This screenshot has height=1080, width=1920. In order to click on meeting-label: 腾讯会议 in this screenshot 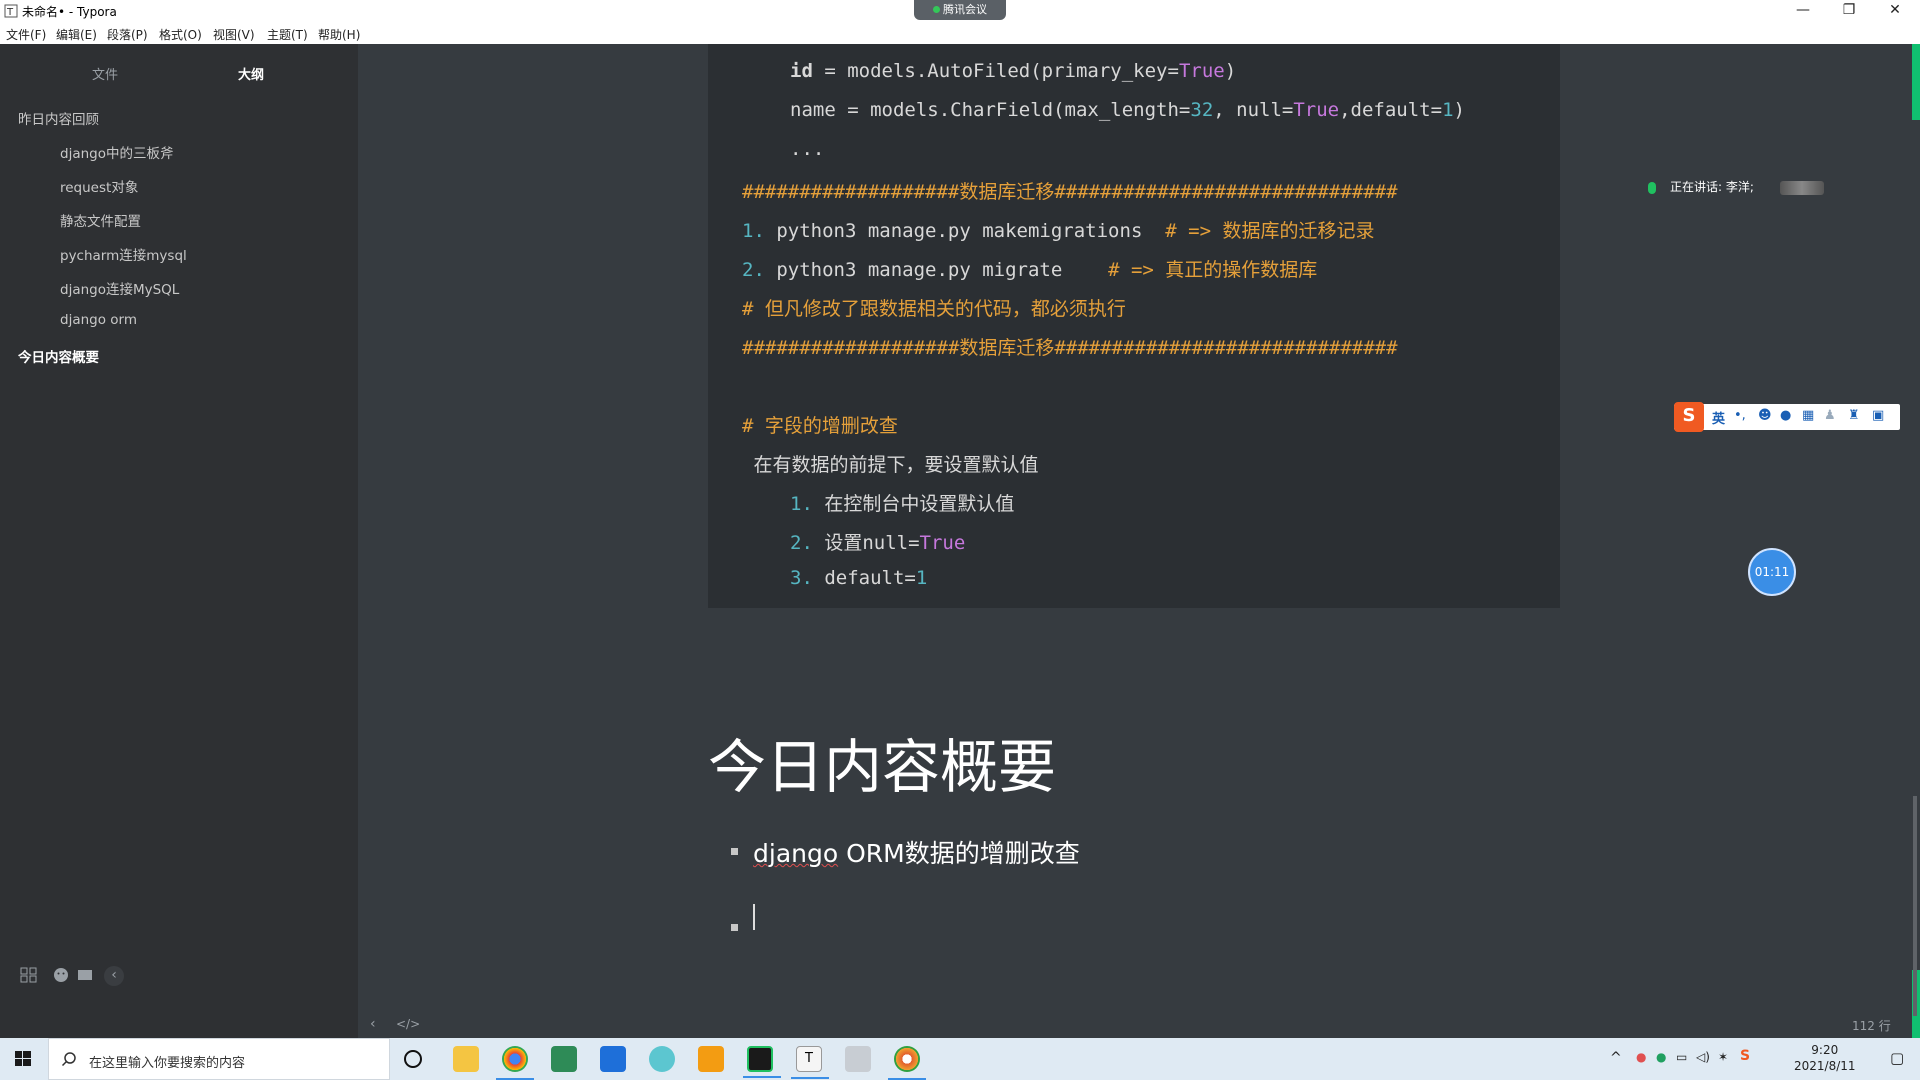, I will do `click(965, 9)`.